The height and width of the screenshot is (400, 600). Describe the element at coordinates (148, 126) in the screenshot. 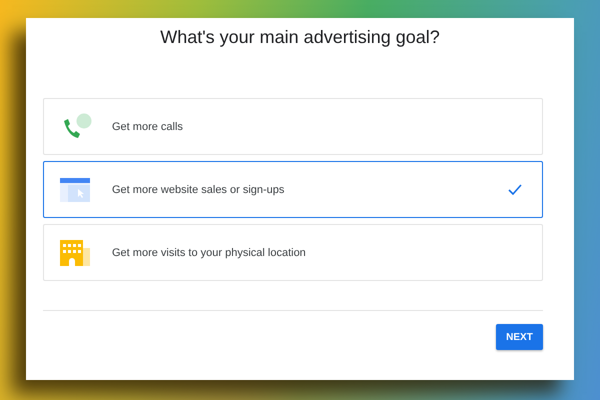

I see `option-label: Get more calls` at that location.